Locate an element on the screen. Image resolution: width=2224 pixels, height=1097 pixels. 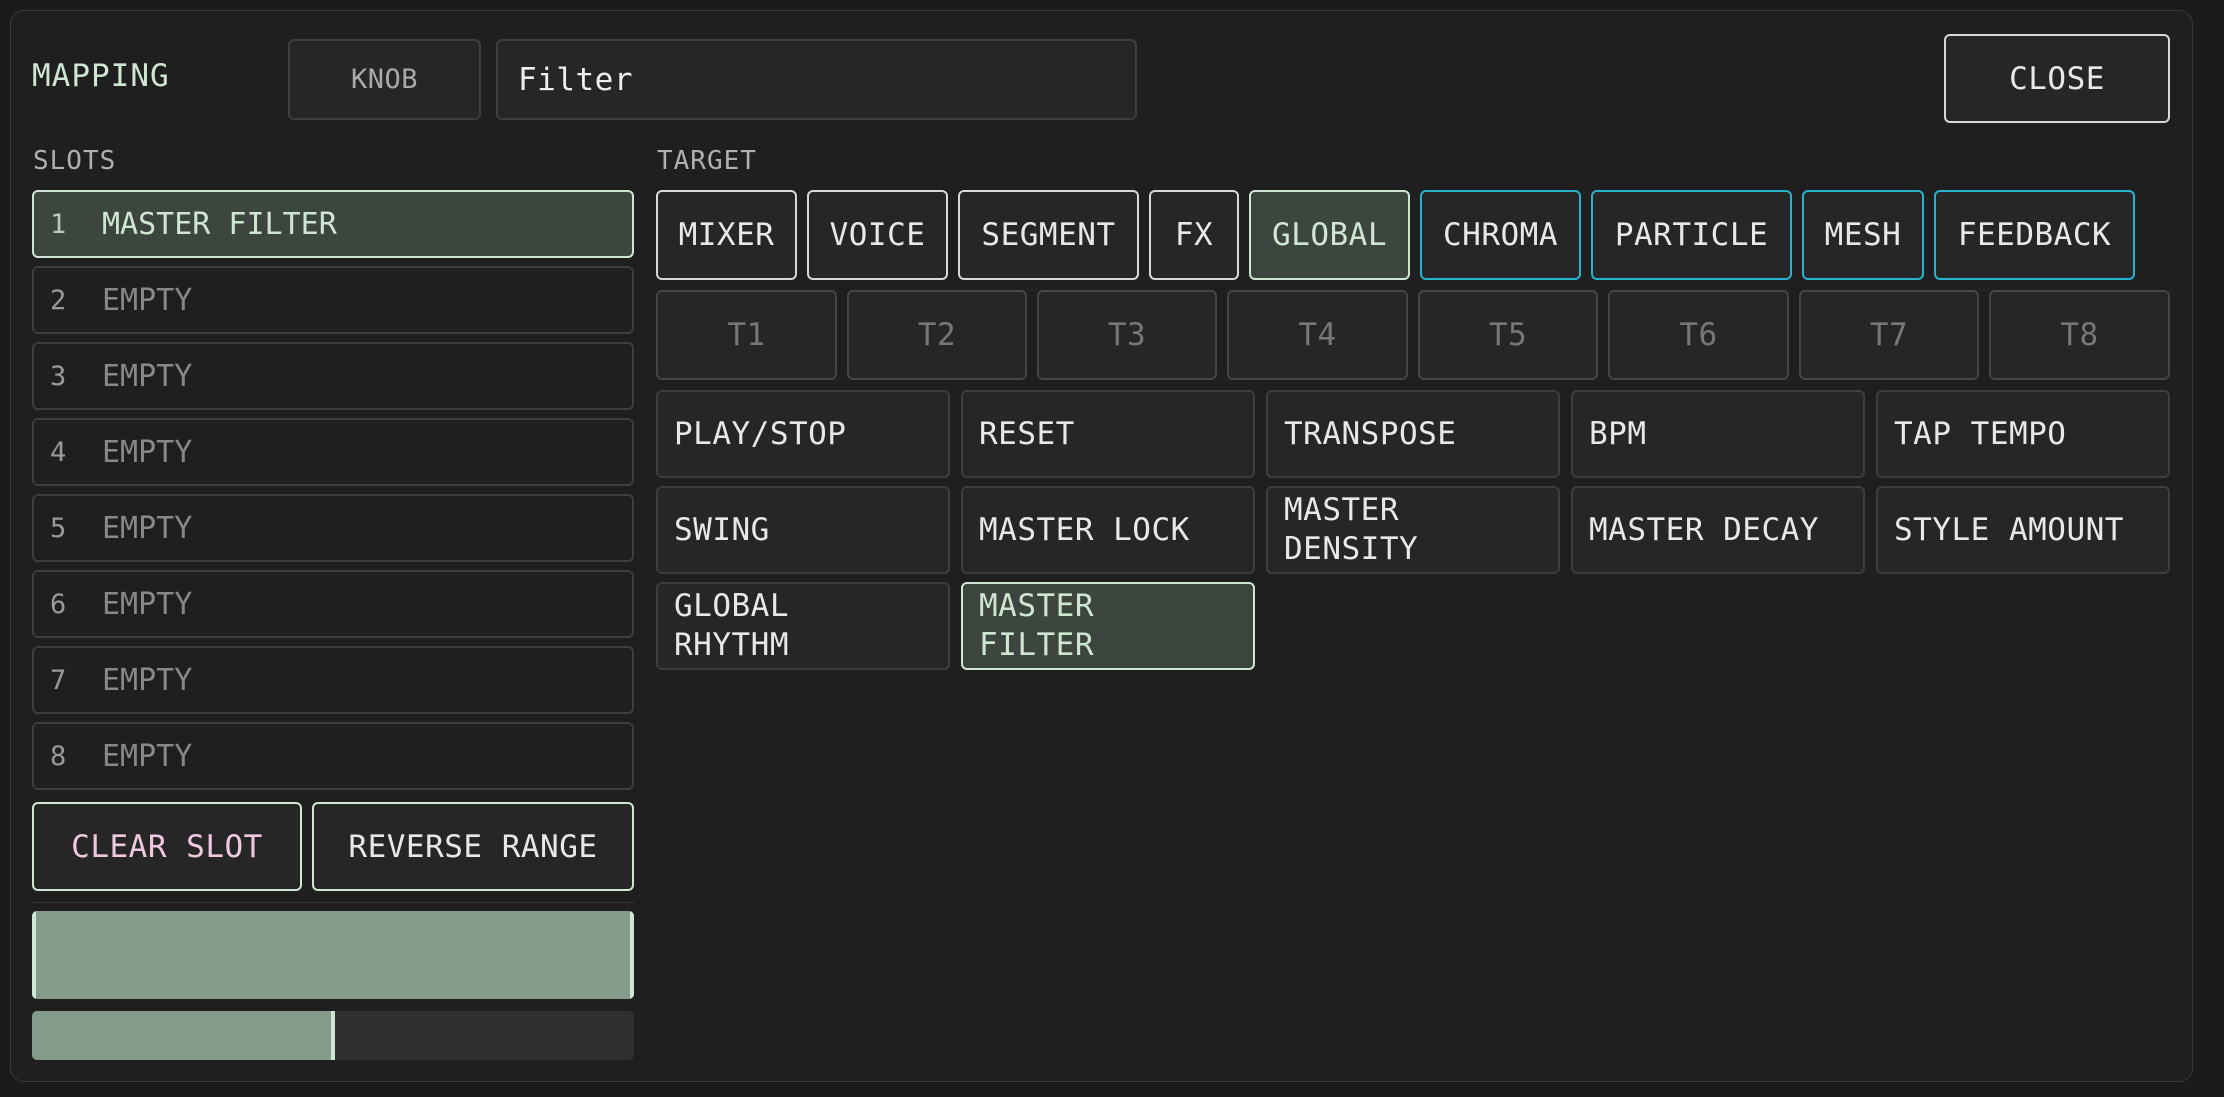
track-t2: T2 is located at coordinates (937, 335).